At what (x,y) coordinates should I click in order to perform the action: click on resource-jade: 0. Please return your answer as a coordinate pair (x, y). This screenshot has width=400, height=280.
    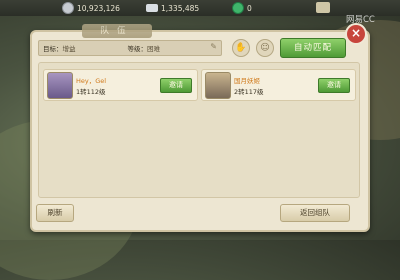
    Looking at the image, I should click on (242, 8).